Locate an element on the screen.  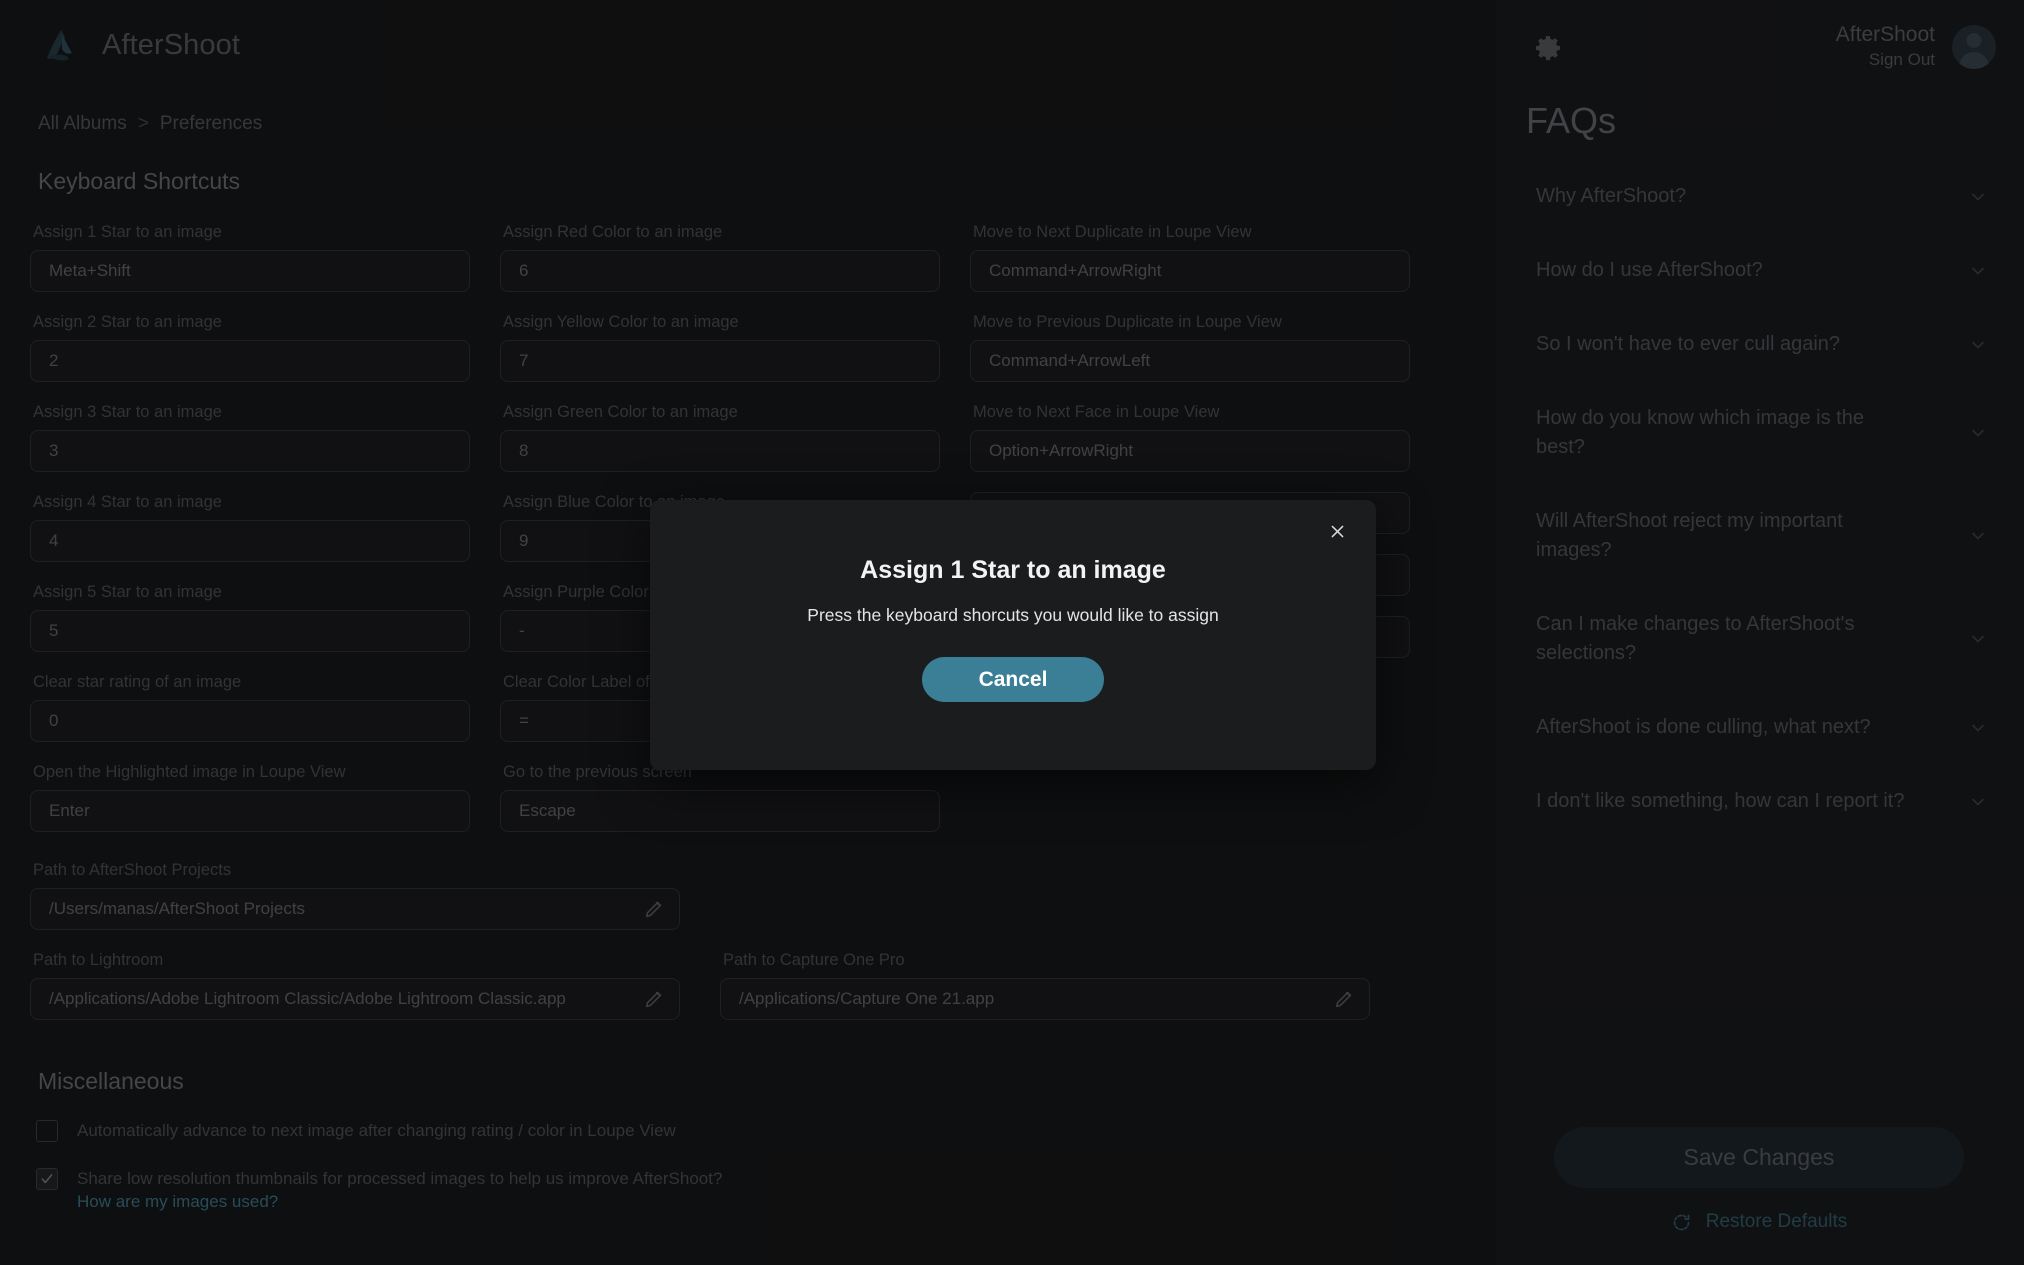
close-icon is located at coordinates (1337, 531).